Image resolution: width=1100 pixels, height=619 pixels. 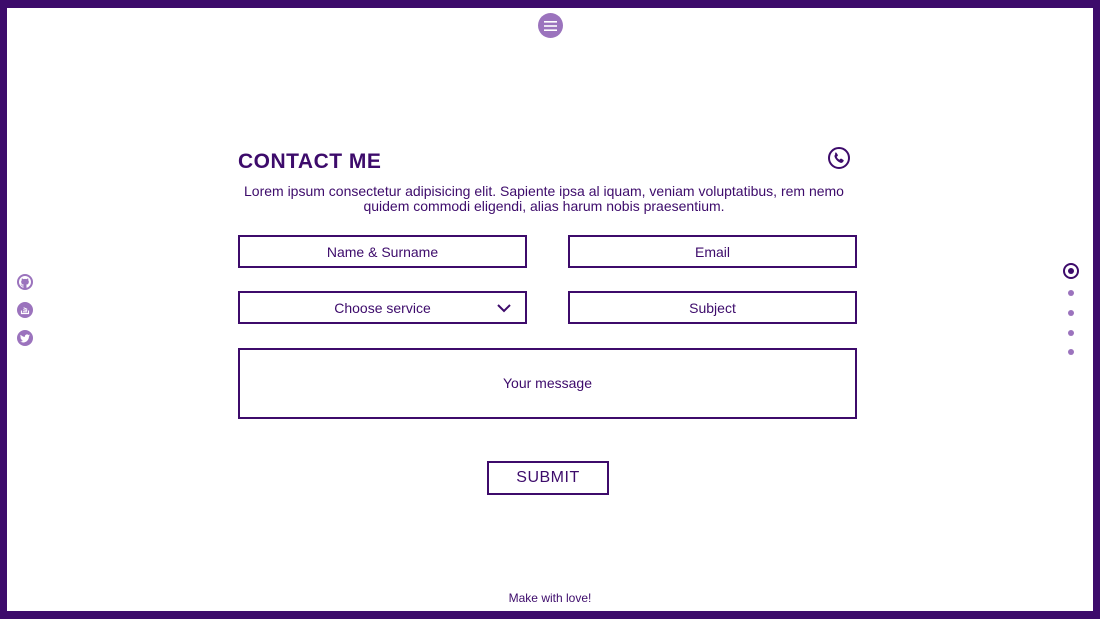 I want to click on github-icon, so click(x=25, y=282).